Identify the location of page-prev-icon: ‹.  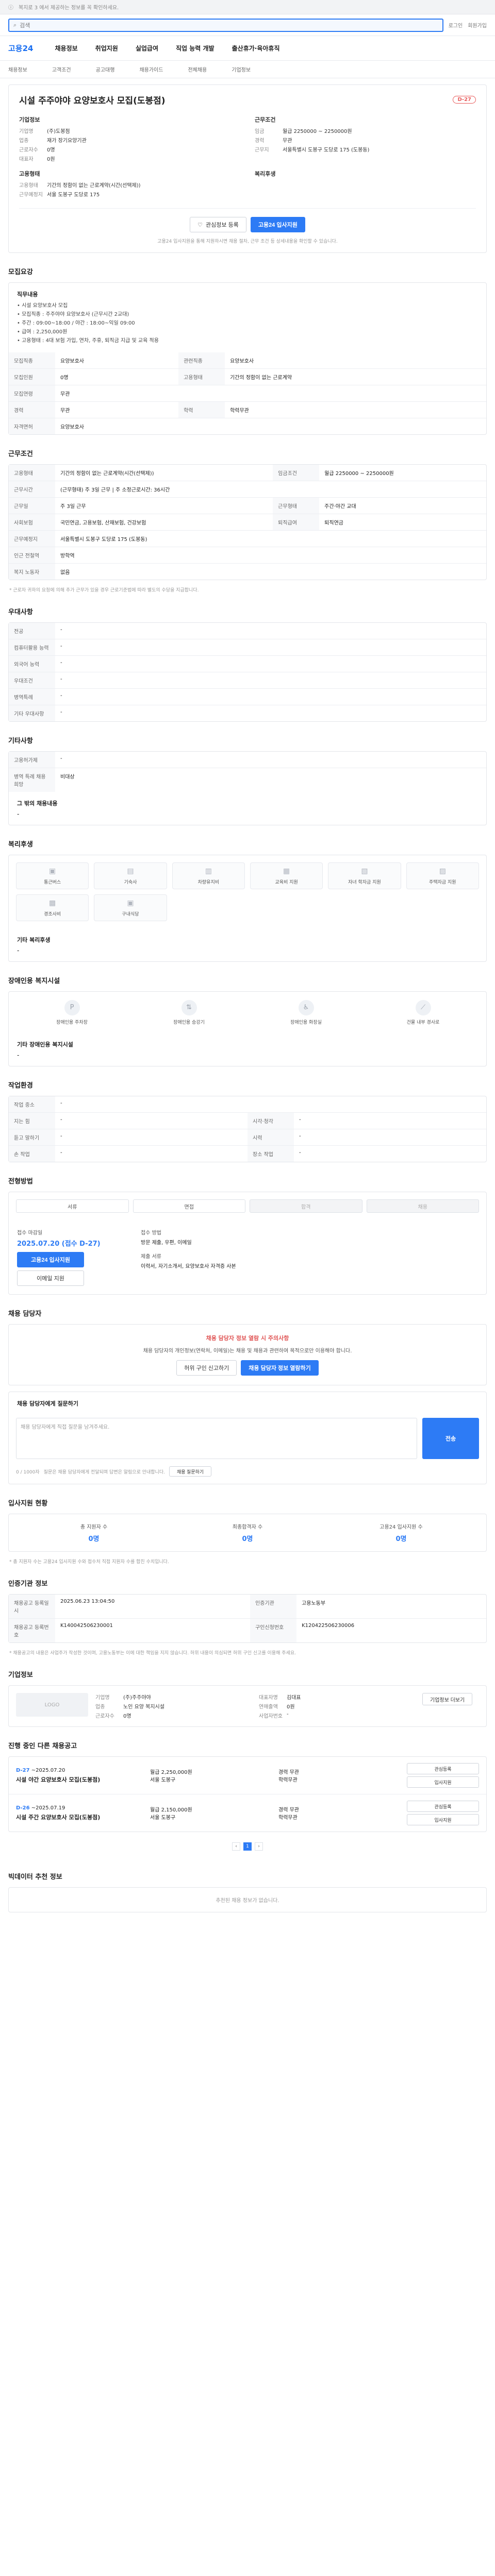
(236, 1846).